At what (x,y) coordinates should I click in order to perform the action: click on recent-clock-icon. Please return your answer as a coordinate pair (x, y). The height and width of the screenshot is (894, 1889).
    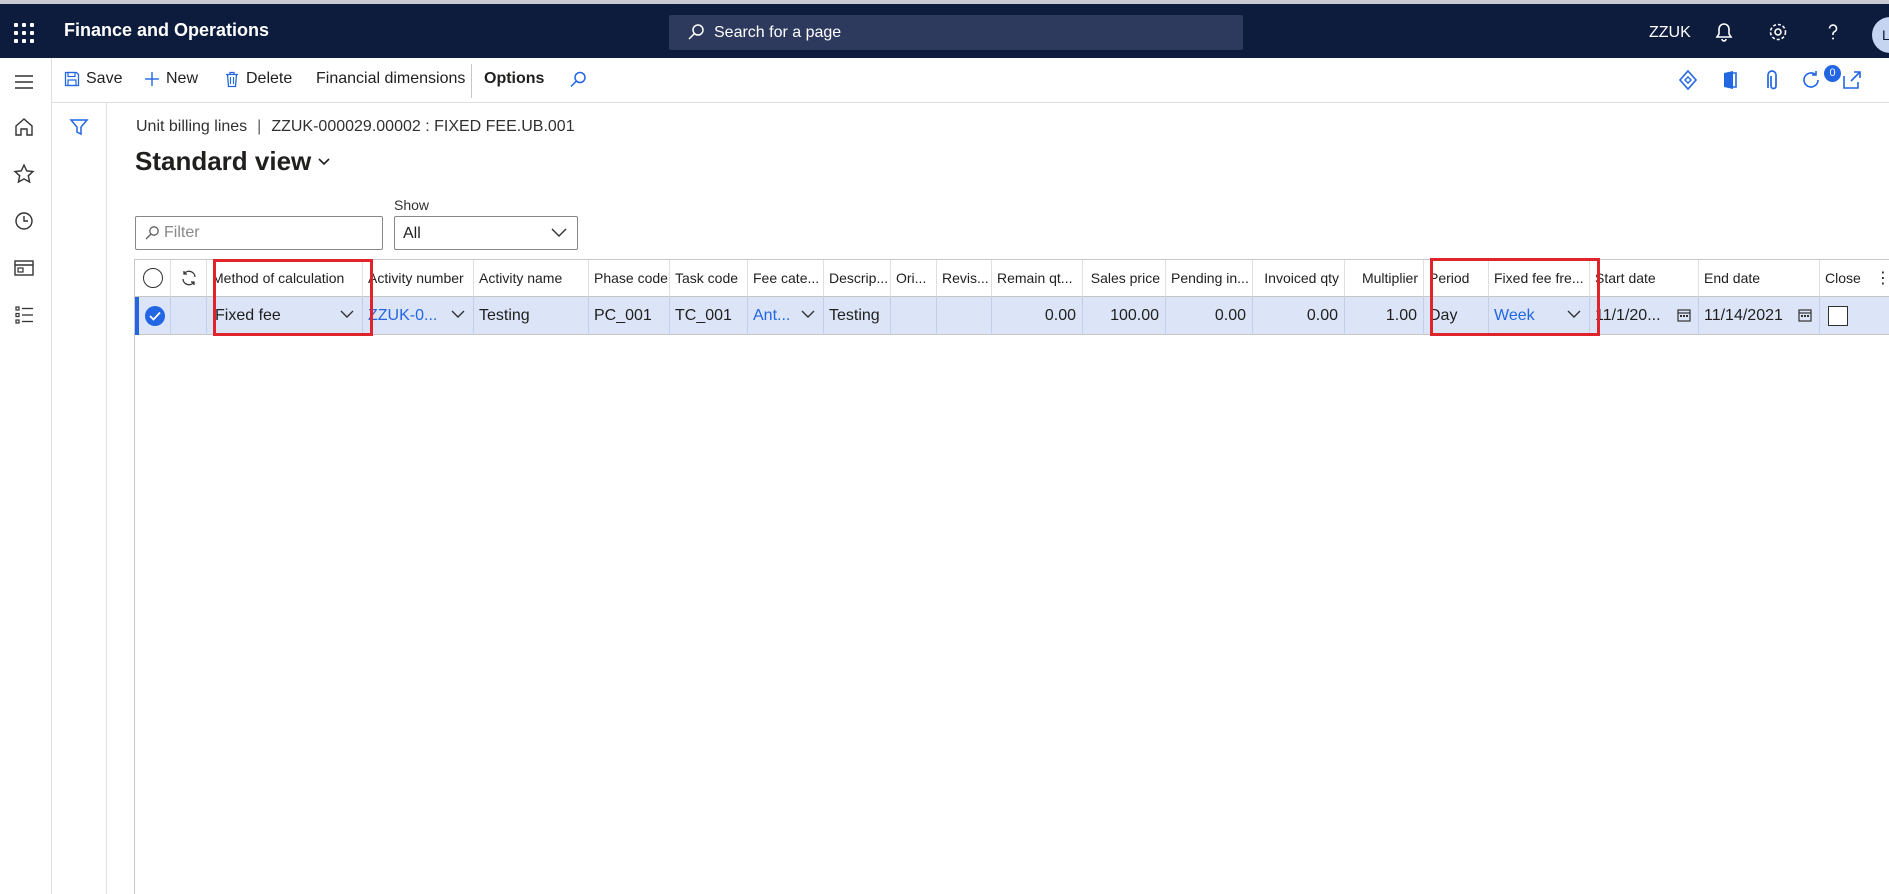
    Looking at the image, I should click on (24, 221).